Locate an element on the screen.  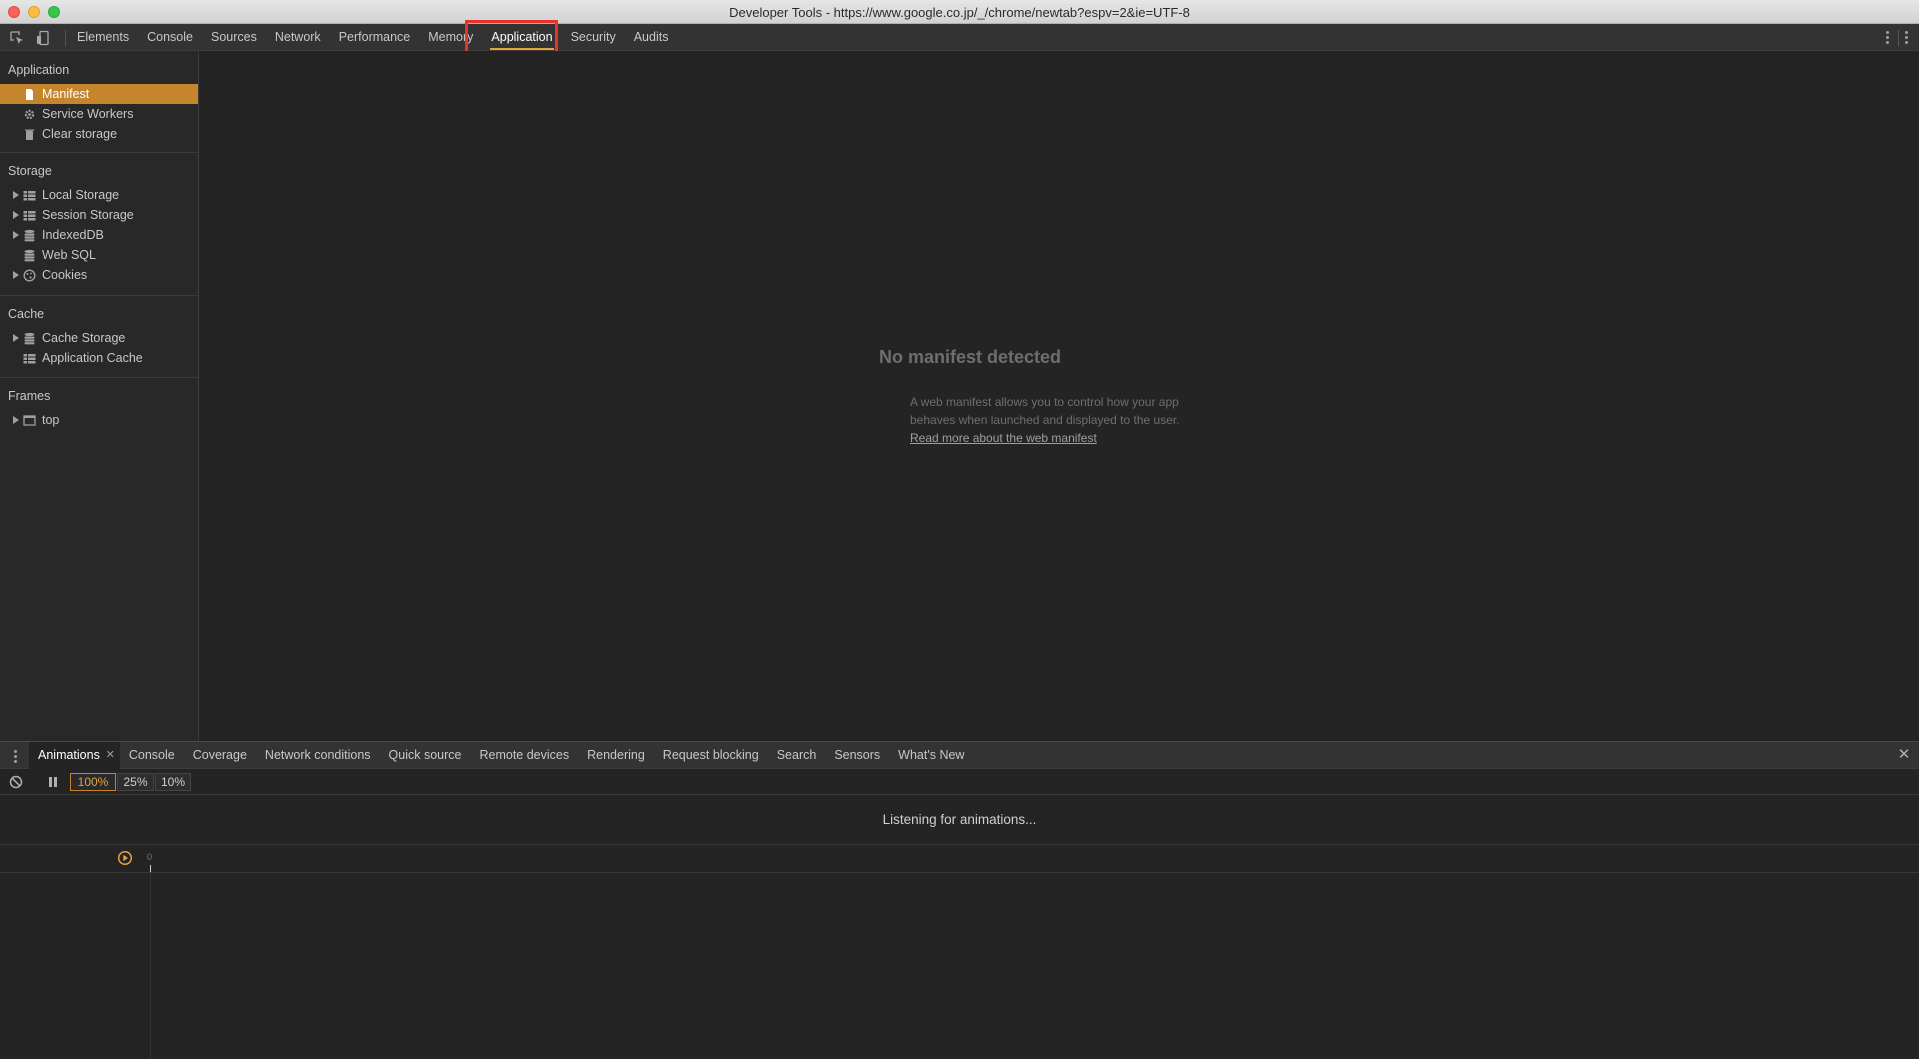
tab-console: Console is located at coordinates (170, 37).